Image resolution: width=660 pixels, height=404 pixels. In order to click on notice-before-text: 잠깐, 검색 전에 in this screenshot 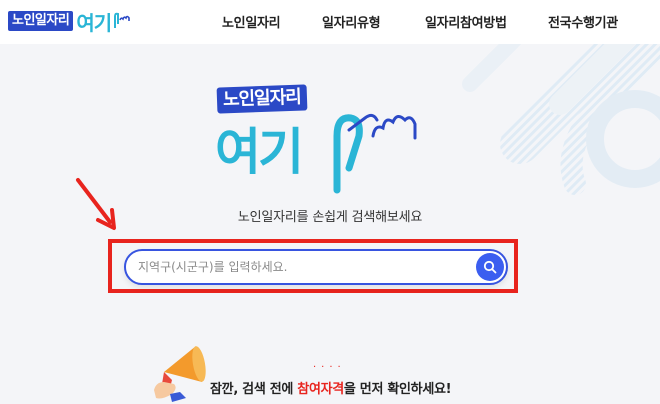, I will do `click(254, 389)`.